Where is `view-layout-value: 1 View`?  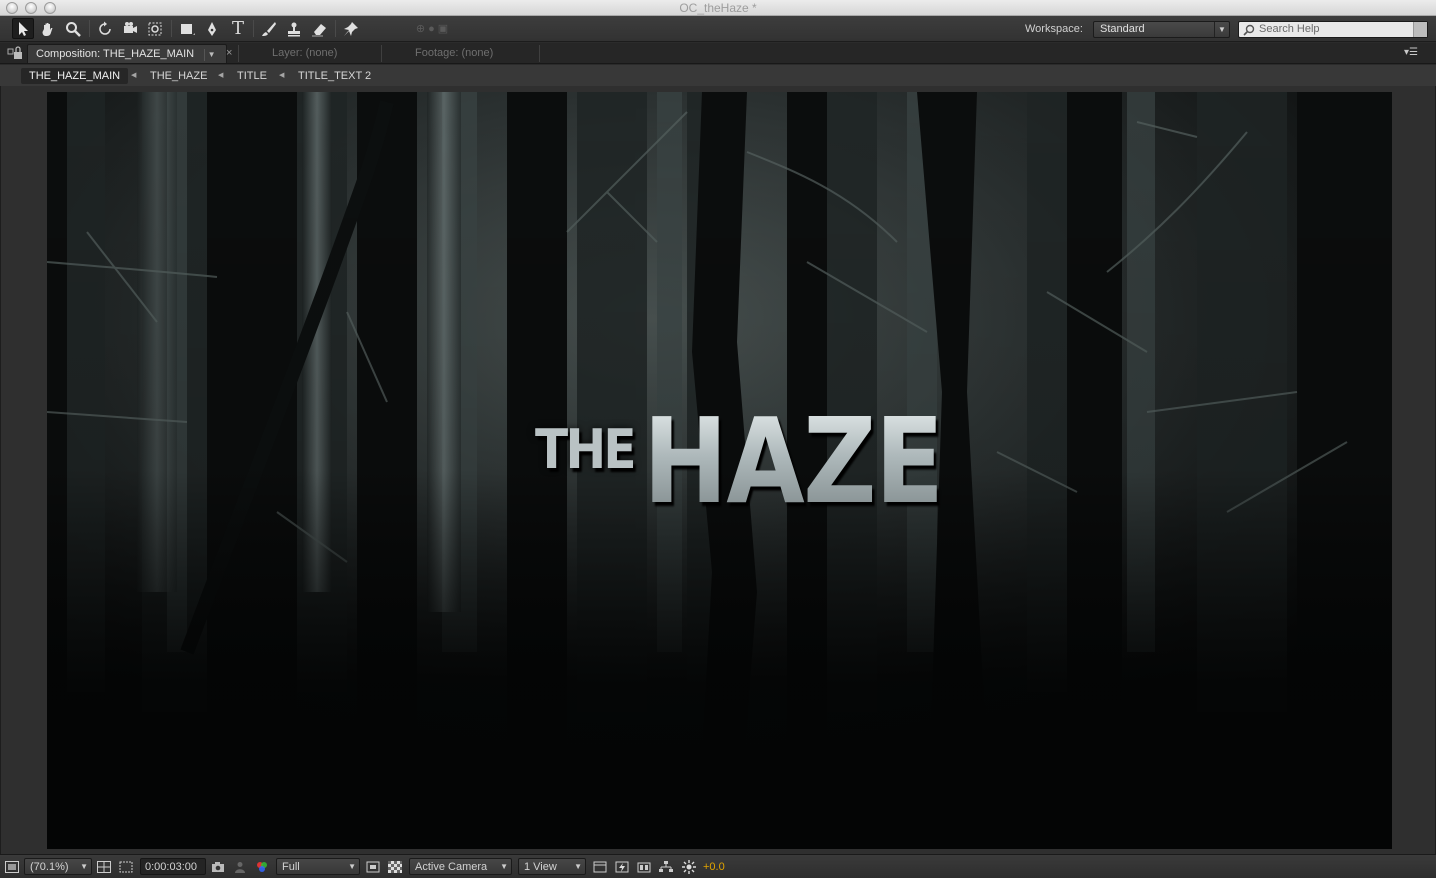 view-layout-value: 1 View is located at coordinates (540, 866).